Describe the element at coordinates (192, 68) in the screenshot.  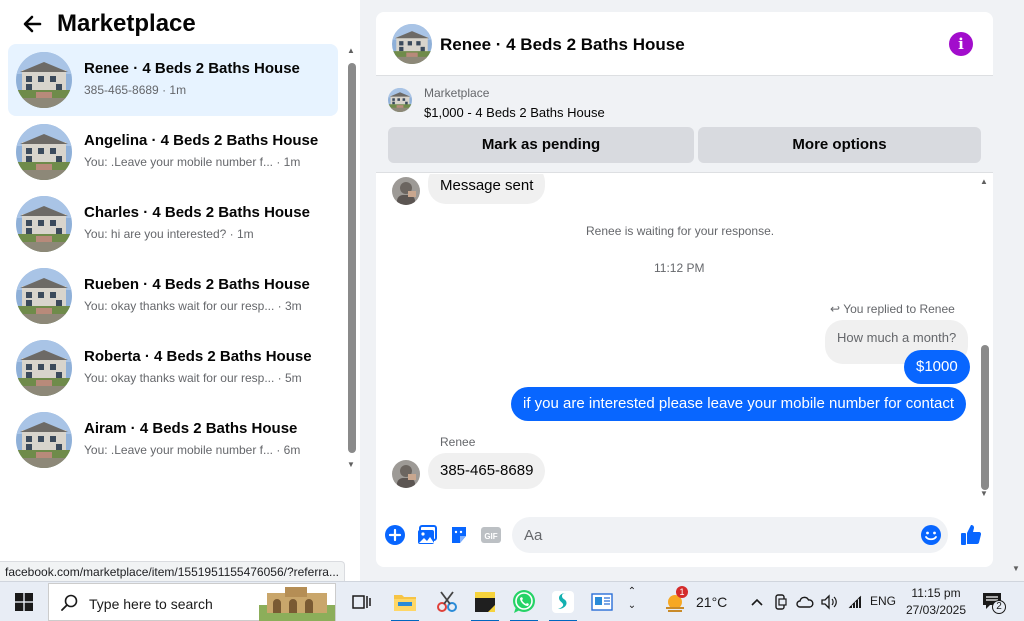
I see `conversation-name: Renee · 4 Beds 2 Baths House` at that location.